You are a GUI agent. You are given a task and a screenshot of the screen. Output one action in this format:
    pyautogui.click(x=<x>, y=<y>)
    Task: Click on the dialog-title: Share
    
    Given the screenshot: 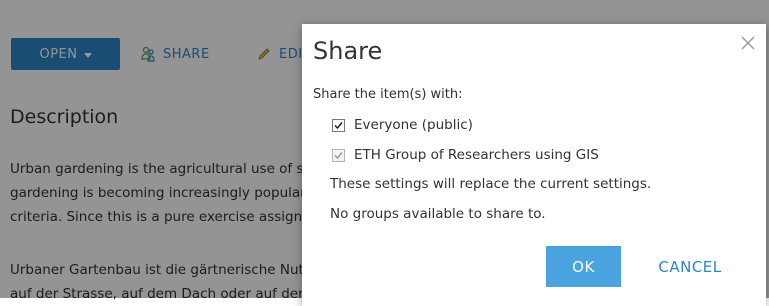 What is the action you would take?
    pyautogui.click(x=348, y=51)
    